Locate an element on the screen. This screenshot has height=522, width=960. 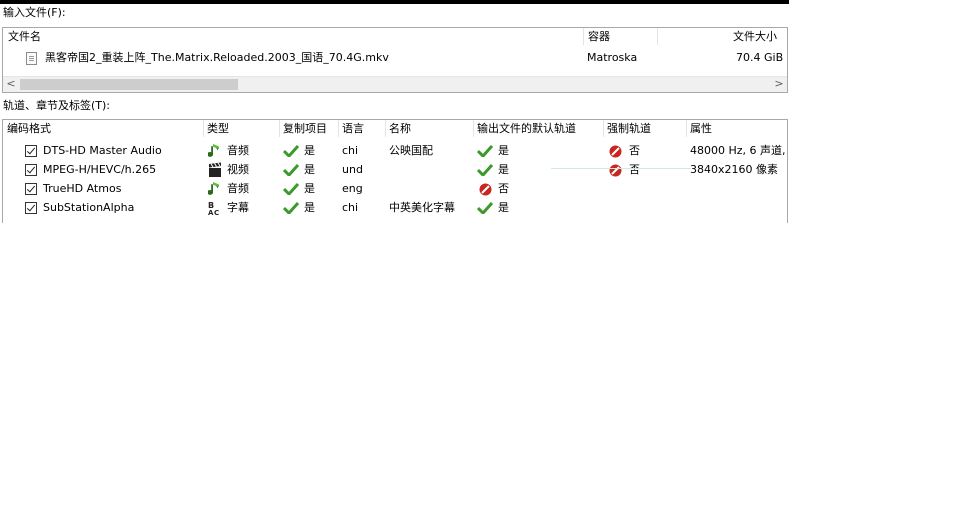
subtitle-abc-icon: BA C is located at coordinates (213, 208).